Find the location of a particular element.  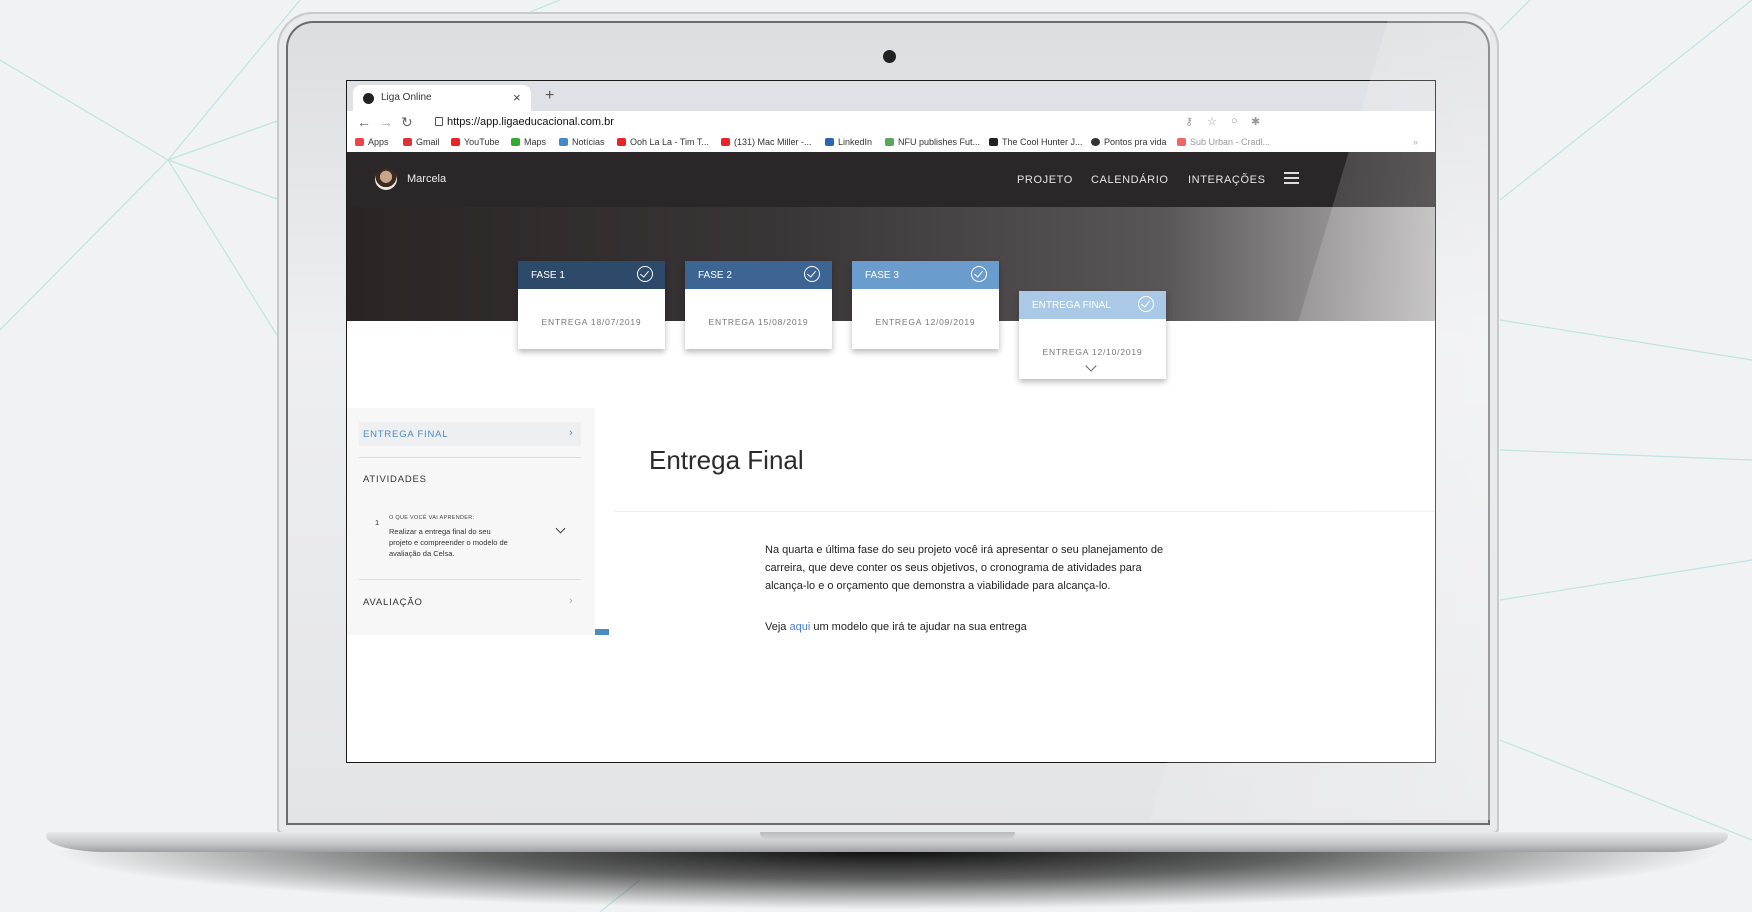

phase-date: ENTREGA 12/09/2019 is located at coordinates (925, 322).